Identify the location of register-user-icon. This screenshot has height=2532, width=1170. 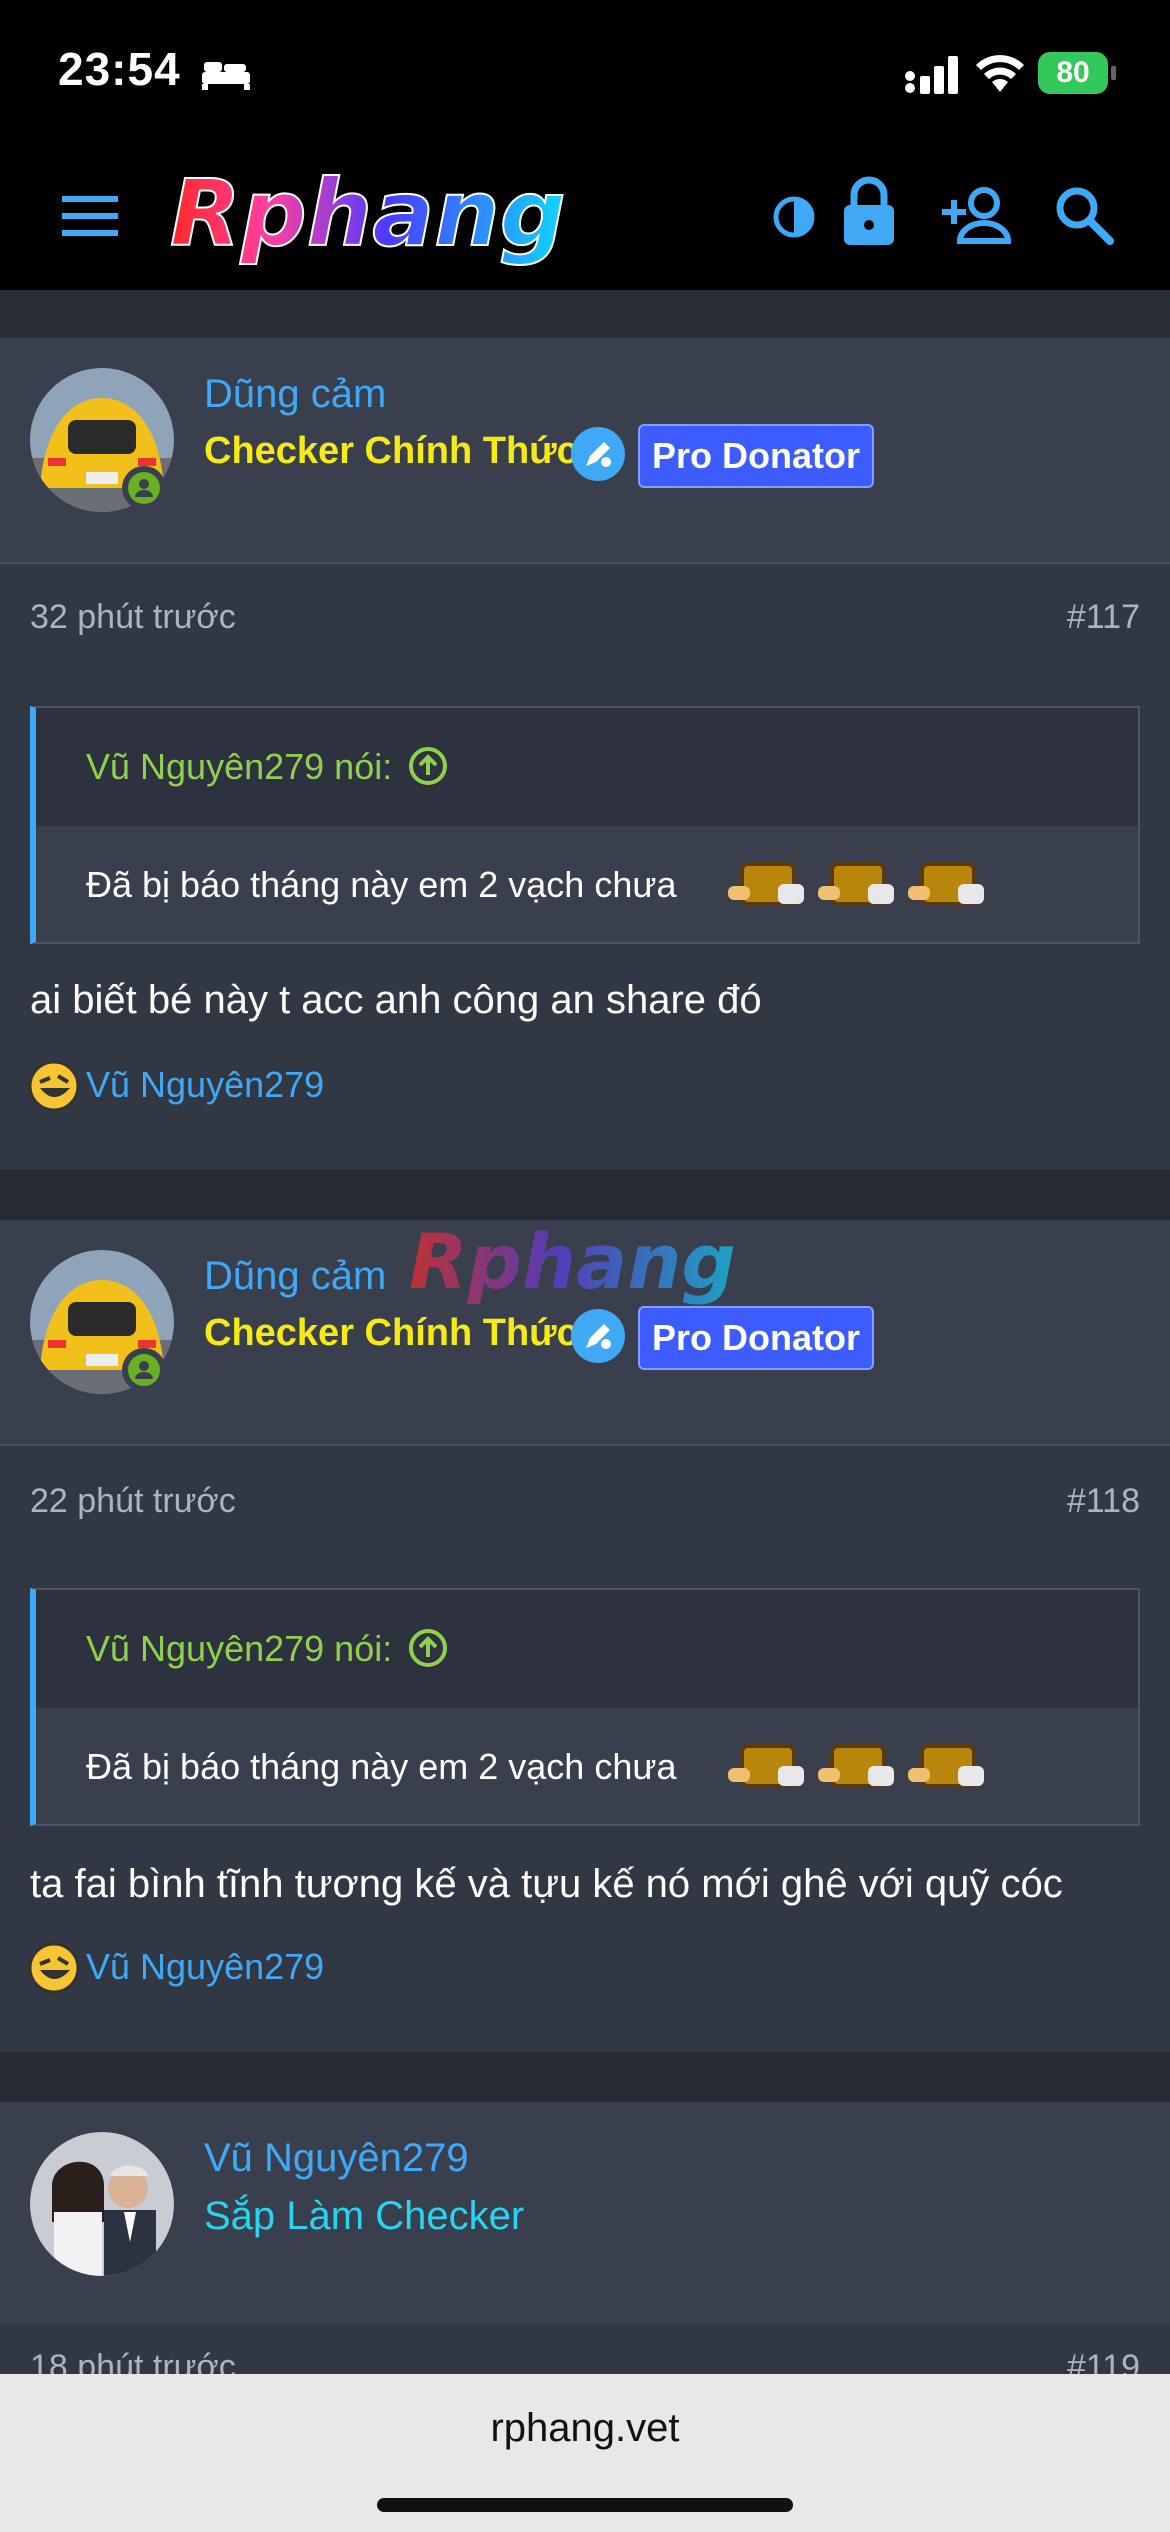
(976, 215).